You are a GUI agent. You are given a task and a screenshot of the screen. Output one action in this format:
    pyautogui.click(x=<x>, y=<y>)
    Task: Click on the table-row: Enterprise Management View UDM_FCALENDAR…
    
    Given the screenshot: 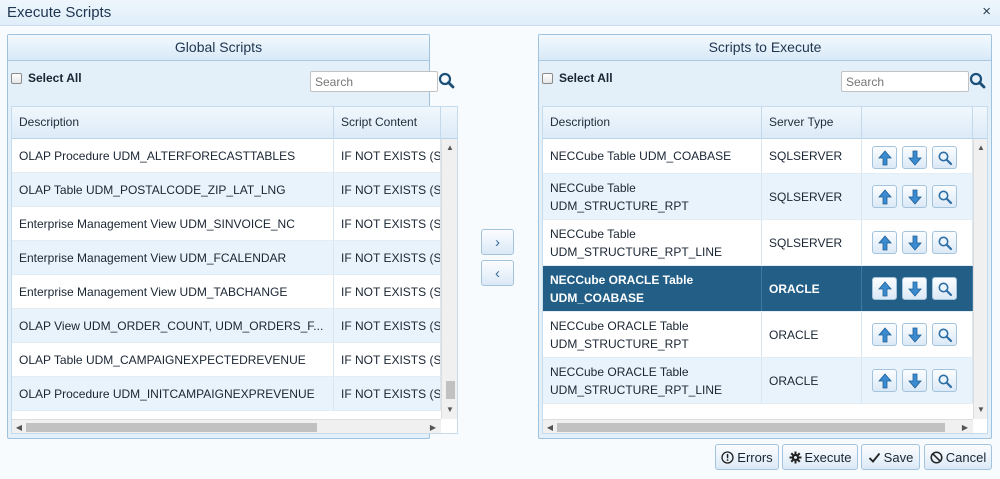 What is the action you would take?
    pyautogui.click(x=226, y=258)
    